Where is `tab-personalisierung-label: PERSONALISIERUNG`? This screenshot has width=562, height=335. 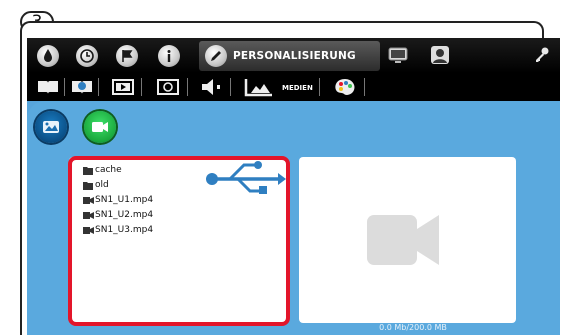 tab-personalisierung-label: PERSONALISIERUNG is located at coordinates (294, 56).